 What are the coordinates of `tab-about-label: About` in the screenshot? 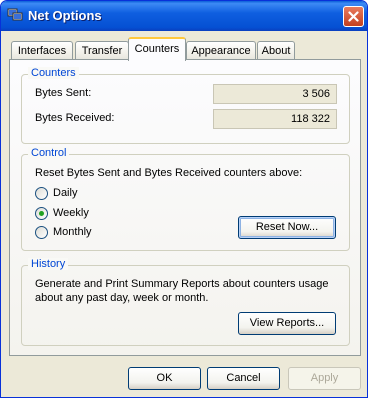 It's located at (276, 51).